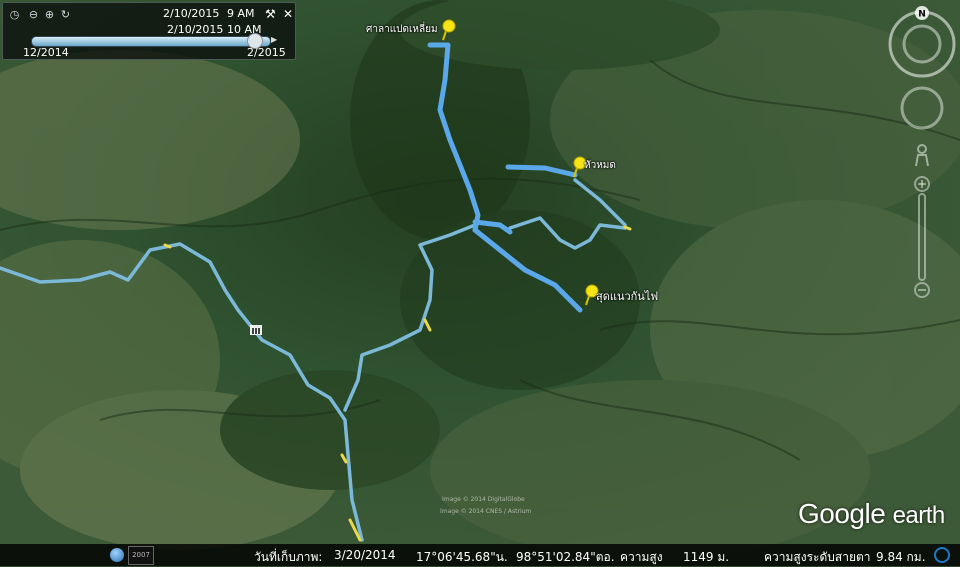 This screenshot has width=960, height=567. Describe the element at coordinates (922, 237) in the screenshot. I see `zoom-slider` at that location.